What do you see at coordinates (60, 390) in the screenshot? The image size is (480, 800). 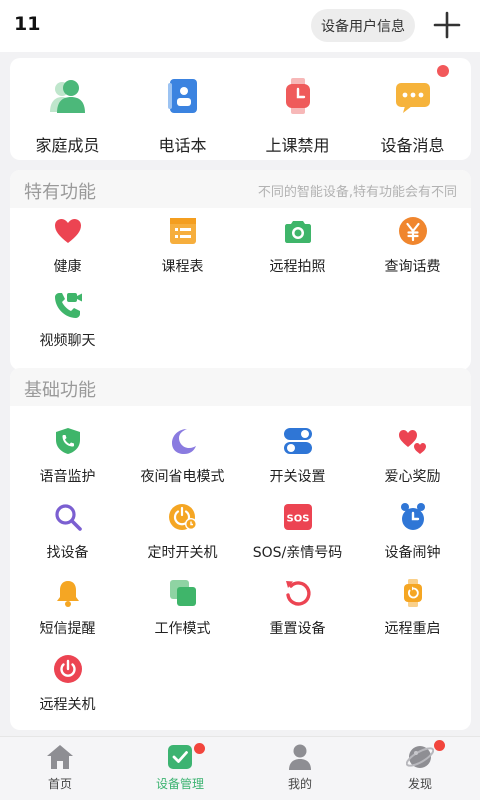 I see `section-title: 基础功能` at bounding box center [60, 390].